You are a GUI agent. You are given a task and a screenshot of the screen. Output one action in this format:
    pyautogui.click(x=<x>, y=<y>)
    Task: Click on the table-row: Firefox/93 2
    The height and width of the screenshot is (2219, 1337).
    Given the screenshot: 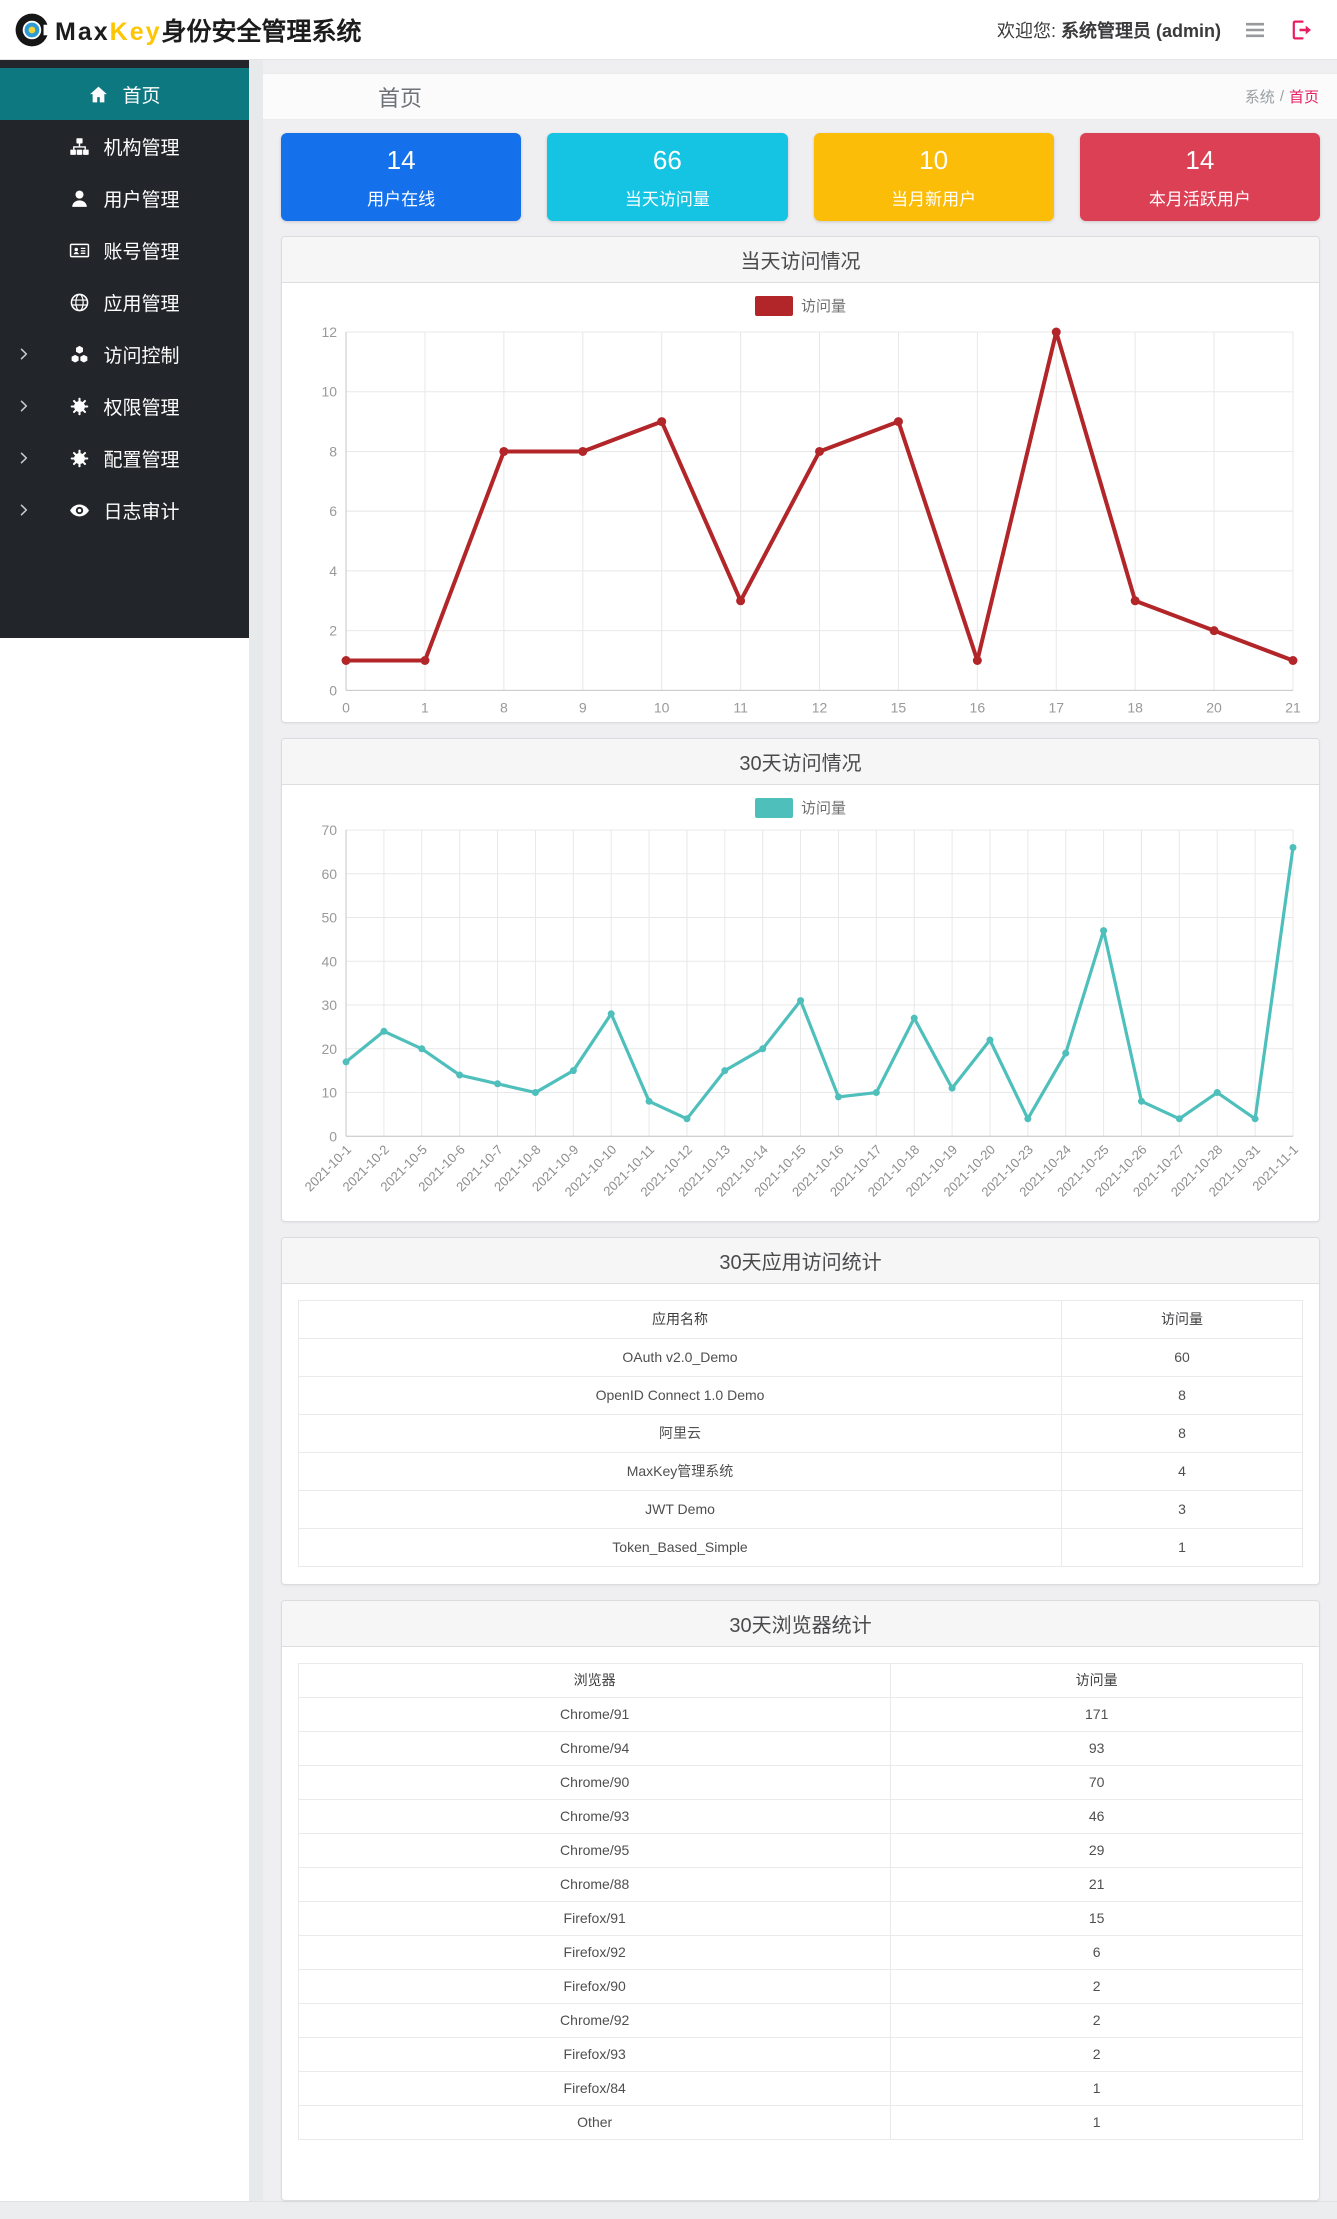 What is the action you would take?
    pyautogui.click(x=800, y=2054)
    